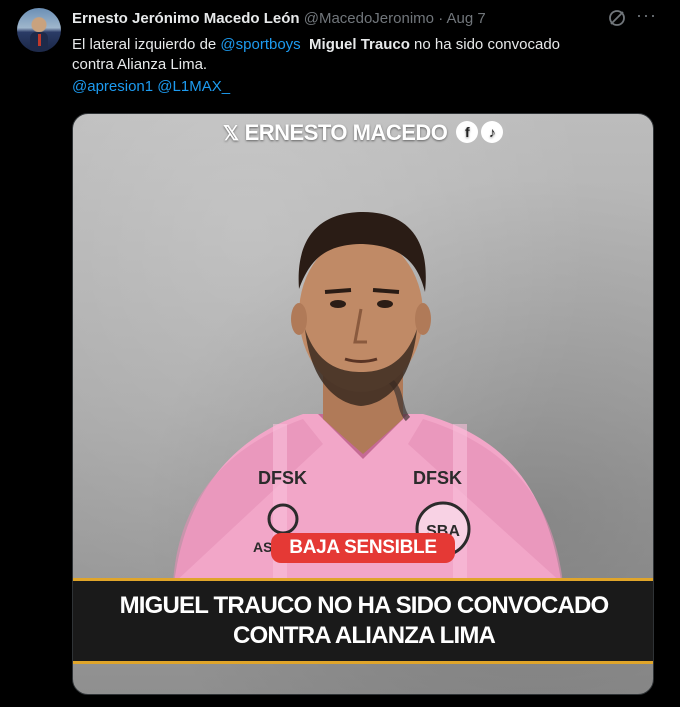 This screenshot has width=680, height=707. What do you see at coordinates (364, 635) in the screenshot?
I see `banner-line-2: CONTRA ALIANZA LIMA` at bounding box center [364, 635].